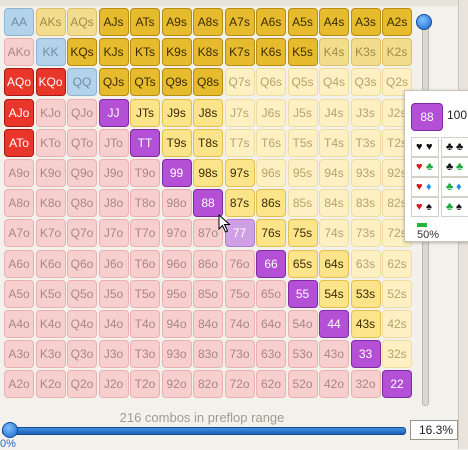 The height and width of the screenshot is (450, 468). I want to click on hand-cell: K9s, so click(176, 52).